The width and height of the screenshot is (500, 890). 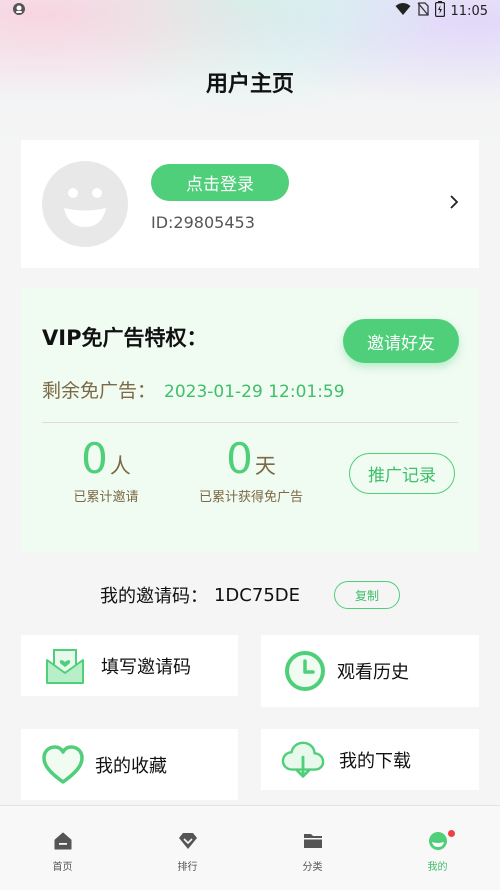 I want to click on chevron-right-icon, so click(x=454, y=204).